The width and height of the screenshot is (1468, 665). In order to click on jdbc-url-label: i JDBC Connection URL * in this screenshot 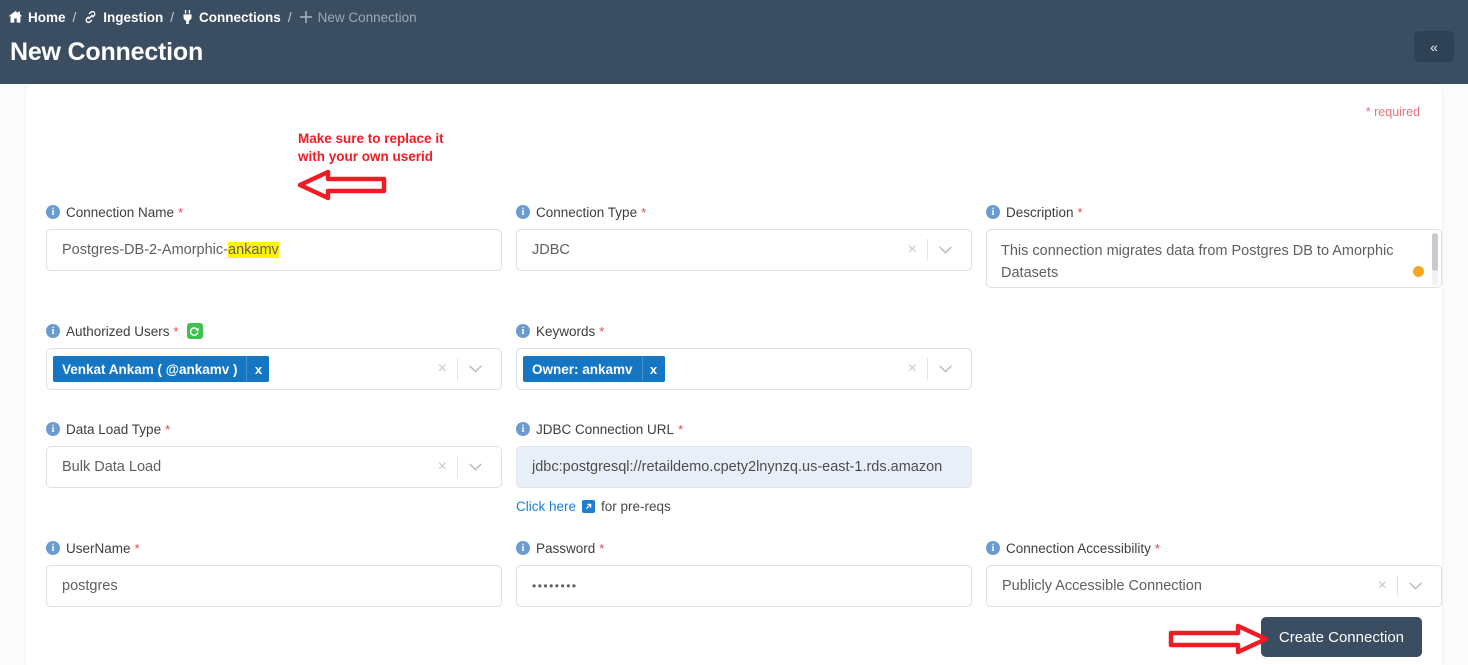, I will do `click(744, 429)`.